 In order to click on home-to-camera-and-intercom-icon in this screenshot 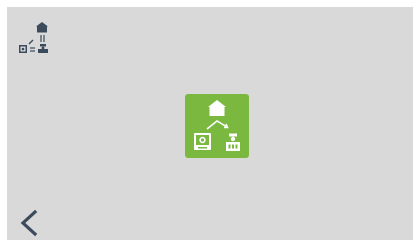, I will do `click(217, 126)`.